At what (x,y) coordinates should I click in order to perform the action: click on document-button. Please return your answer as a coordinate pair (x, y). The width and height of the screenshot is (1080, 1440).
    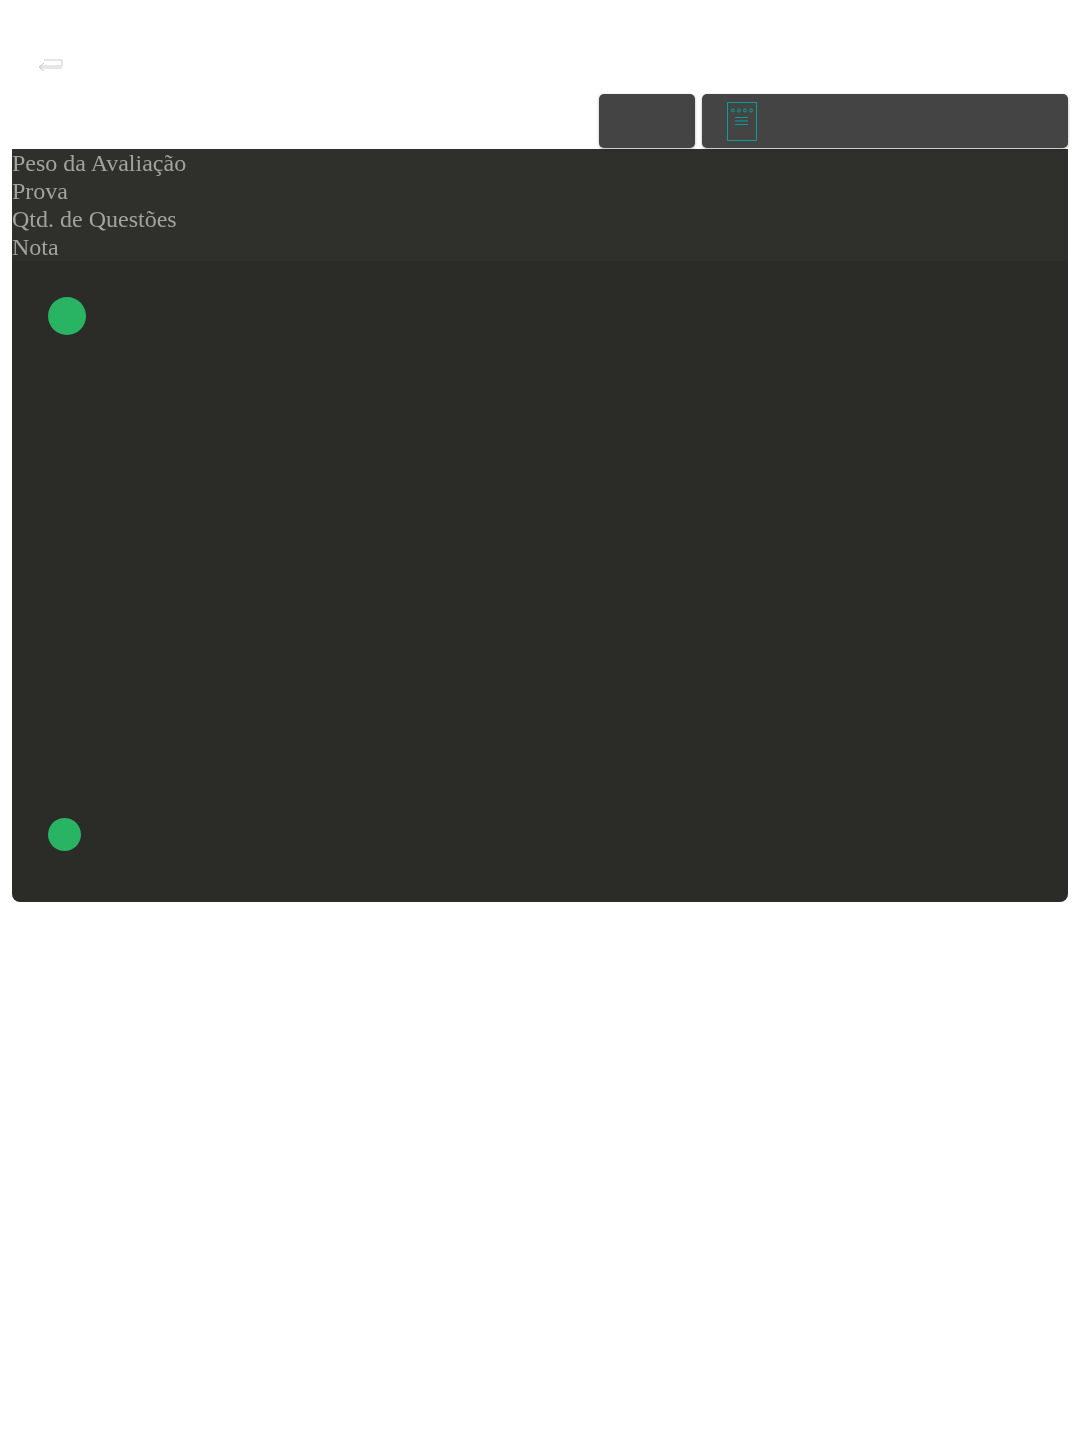
    Looking at the image, I should click on (885, 121).